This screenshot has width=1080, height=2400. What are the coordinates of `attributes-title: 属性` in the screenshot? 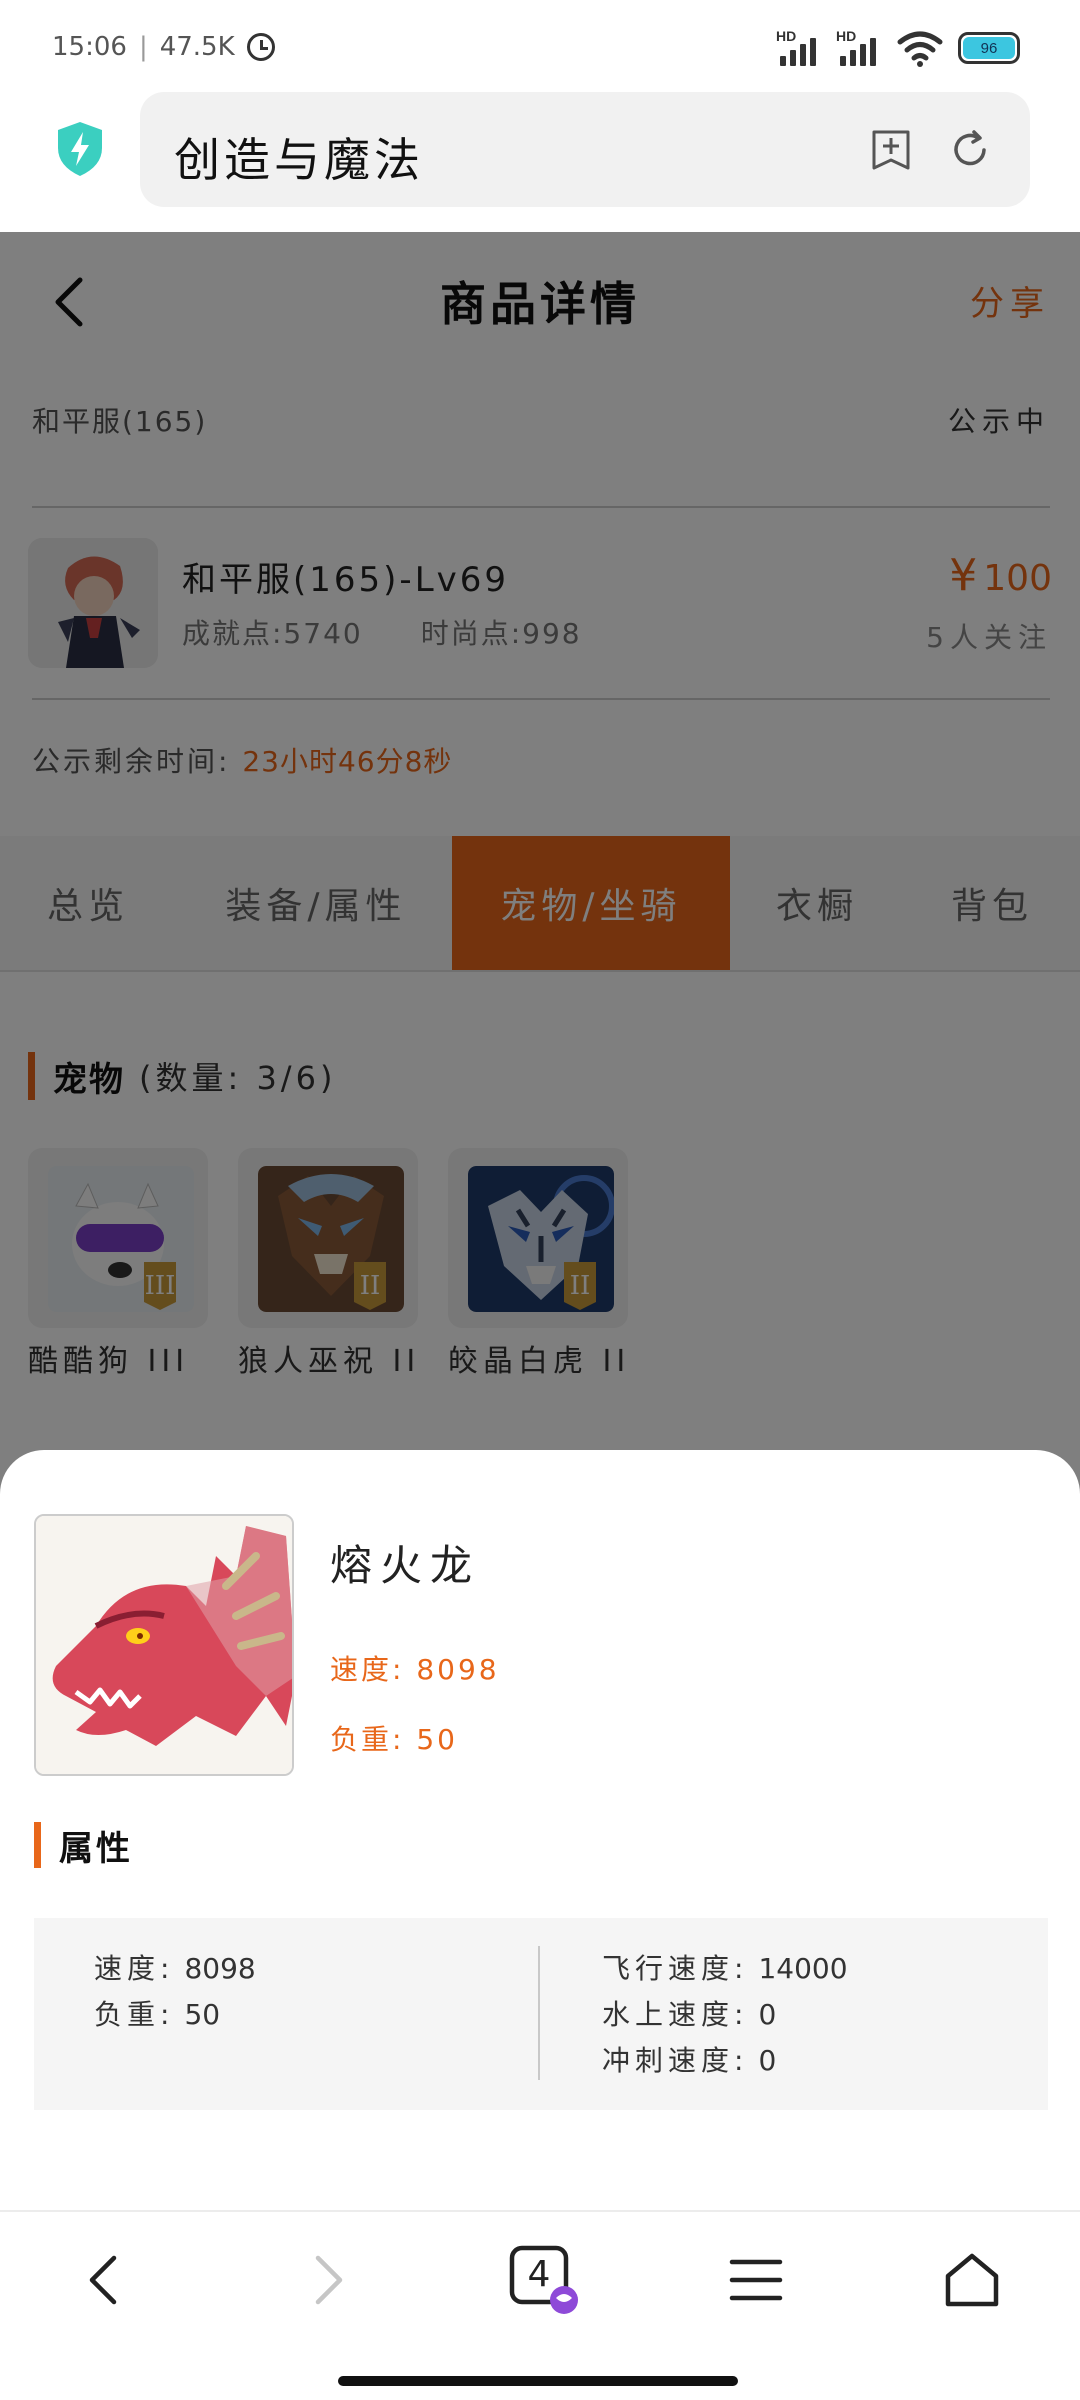 It's located at (96, 1848).